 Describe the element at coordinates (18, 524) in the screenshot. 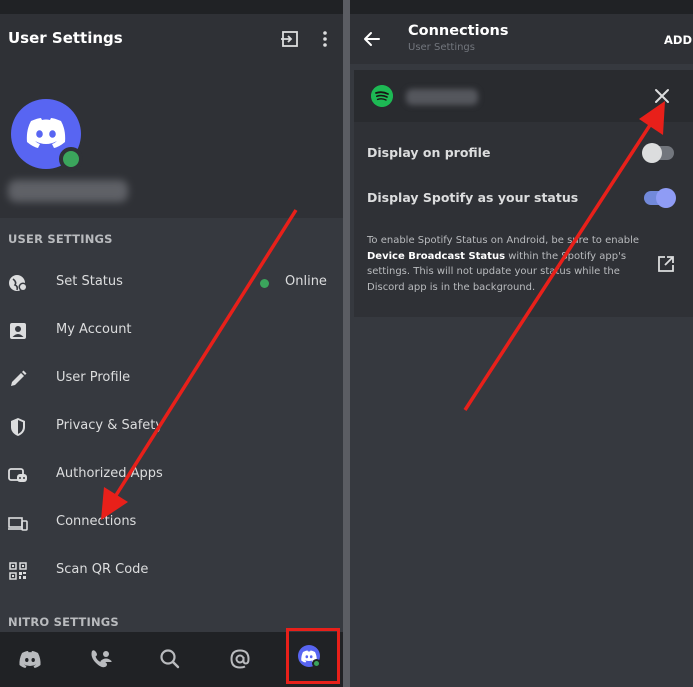

I see `devices-icon` at that location.